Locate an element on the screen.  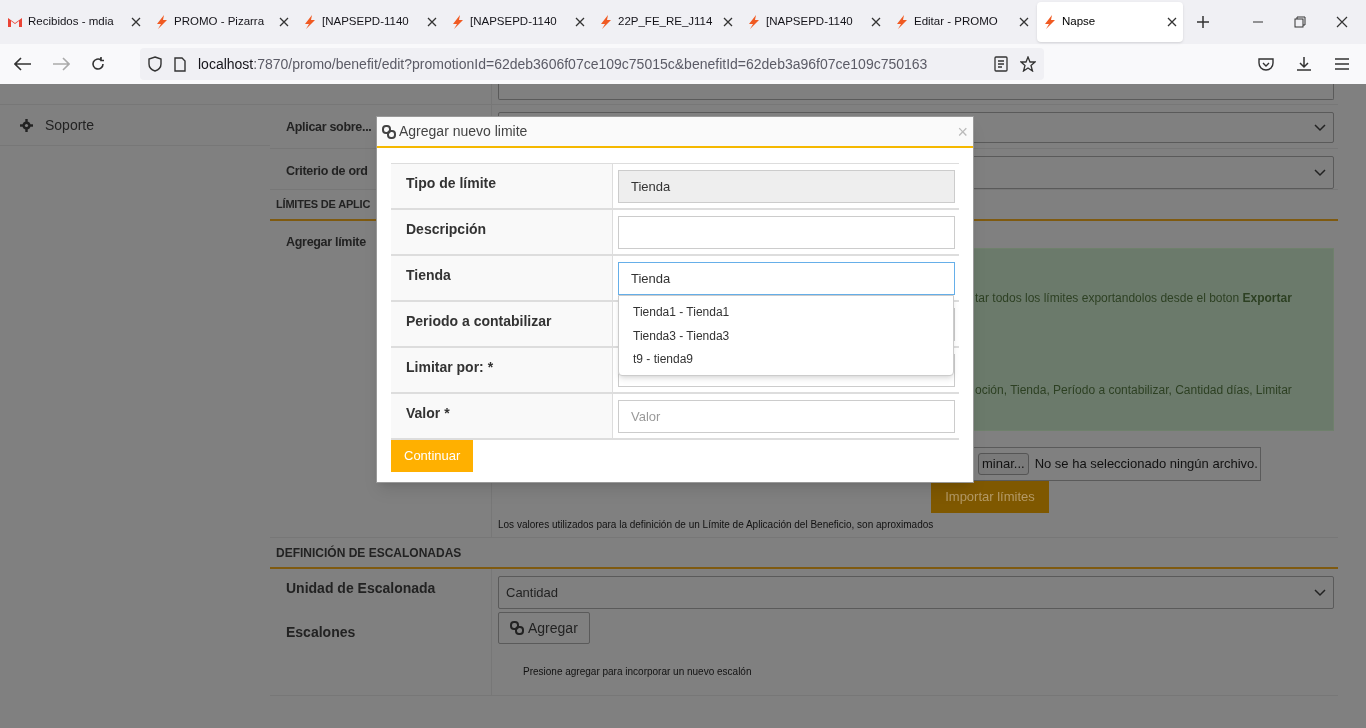
tab-title: Napse is located at coordinates (1079, 22).